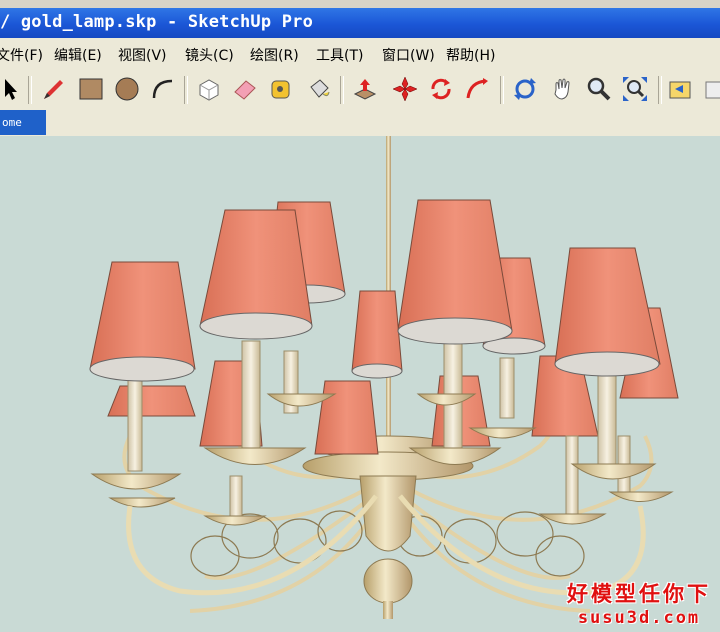  I want to click on scene-tab-row: ome, so click(360, 123).